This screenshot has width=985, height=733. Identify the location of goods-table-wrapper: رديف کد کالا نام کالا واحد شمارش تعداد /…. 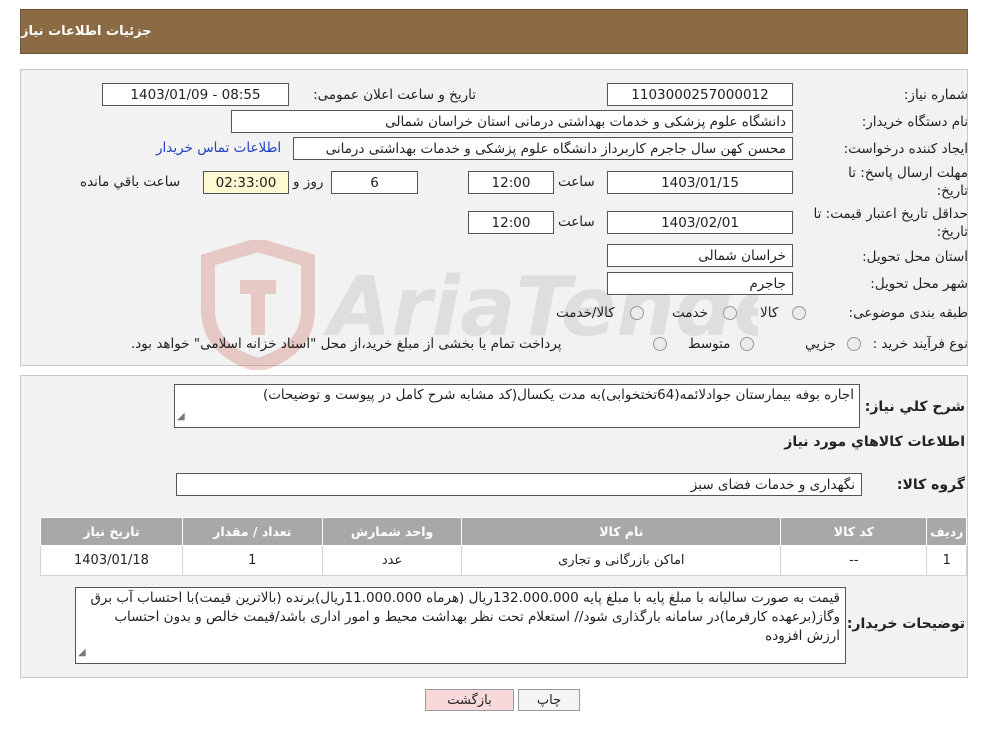
(503, 546).